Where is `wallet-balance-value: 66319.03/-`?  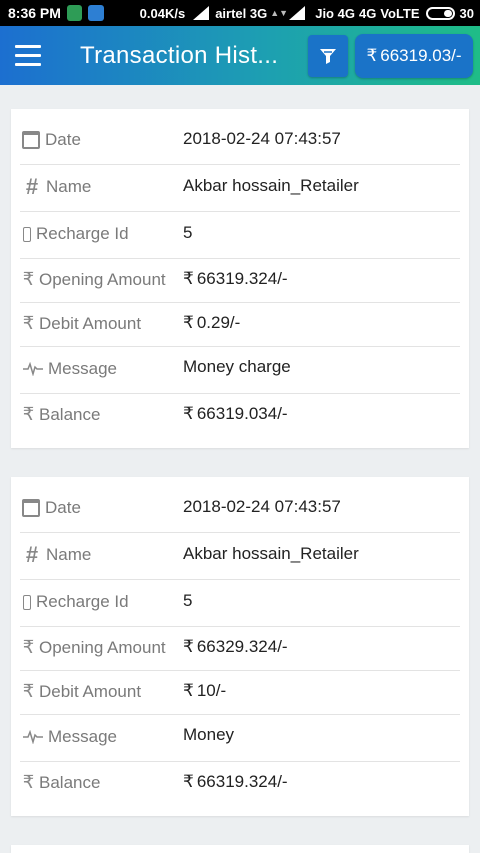 wallet-balance-value: 66319.03/- is located at coordinates (421, 55).